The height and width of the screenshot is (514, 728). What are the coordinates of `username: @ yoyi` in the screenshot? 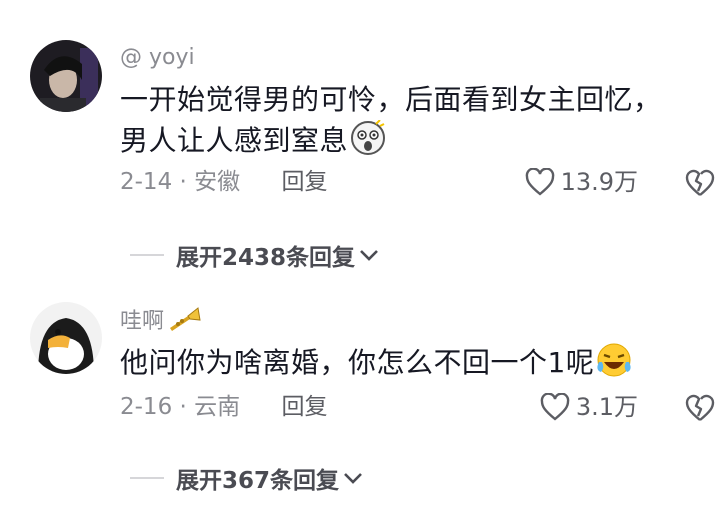 It's located at (157, 58).